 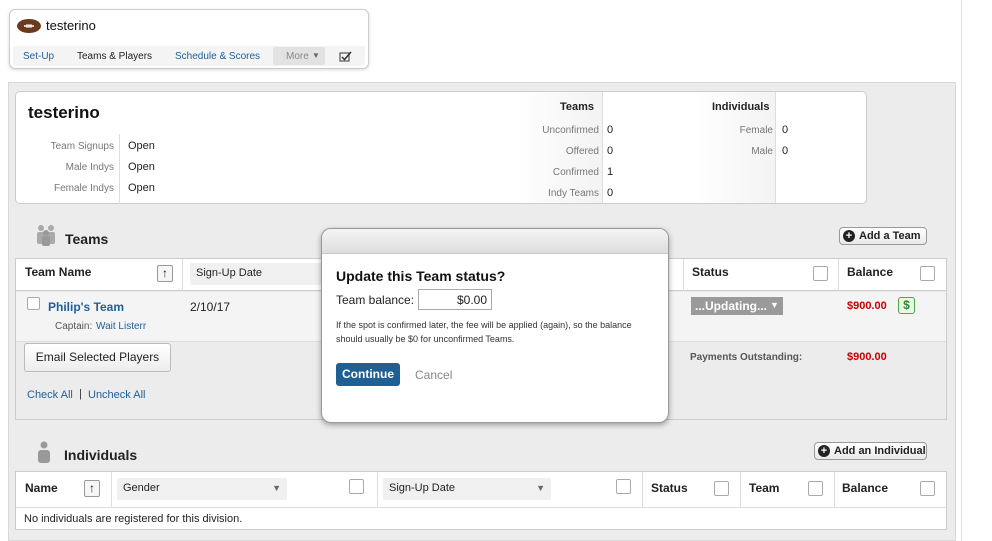 What do you see at coordinates (867, 306) in the screenshot?
I see `team-balance: $900.00` at bounding box center [867, 306].